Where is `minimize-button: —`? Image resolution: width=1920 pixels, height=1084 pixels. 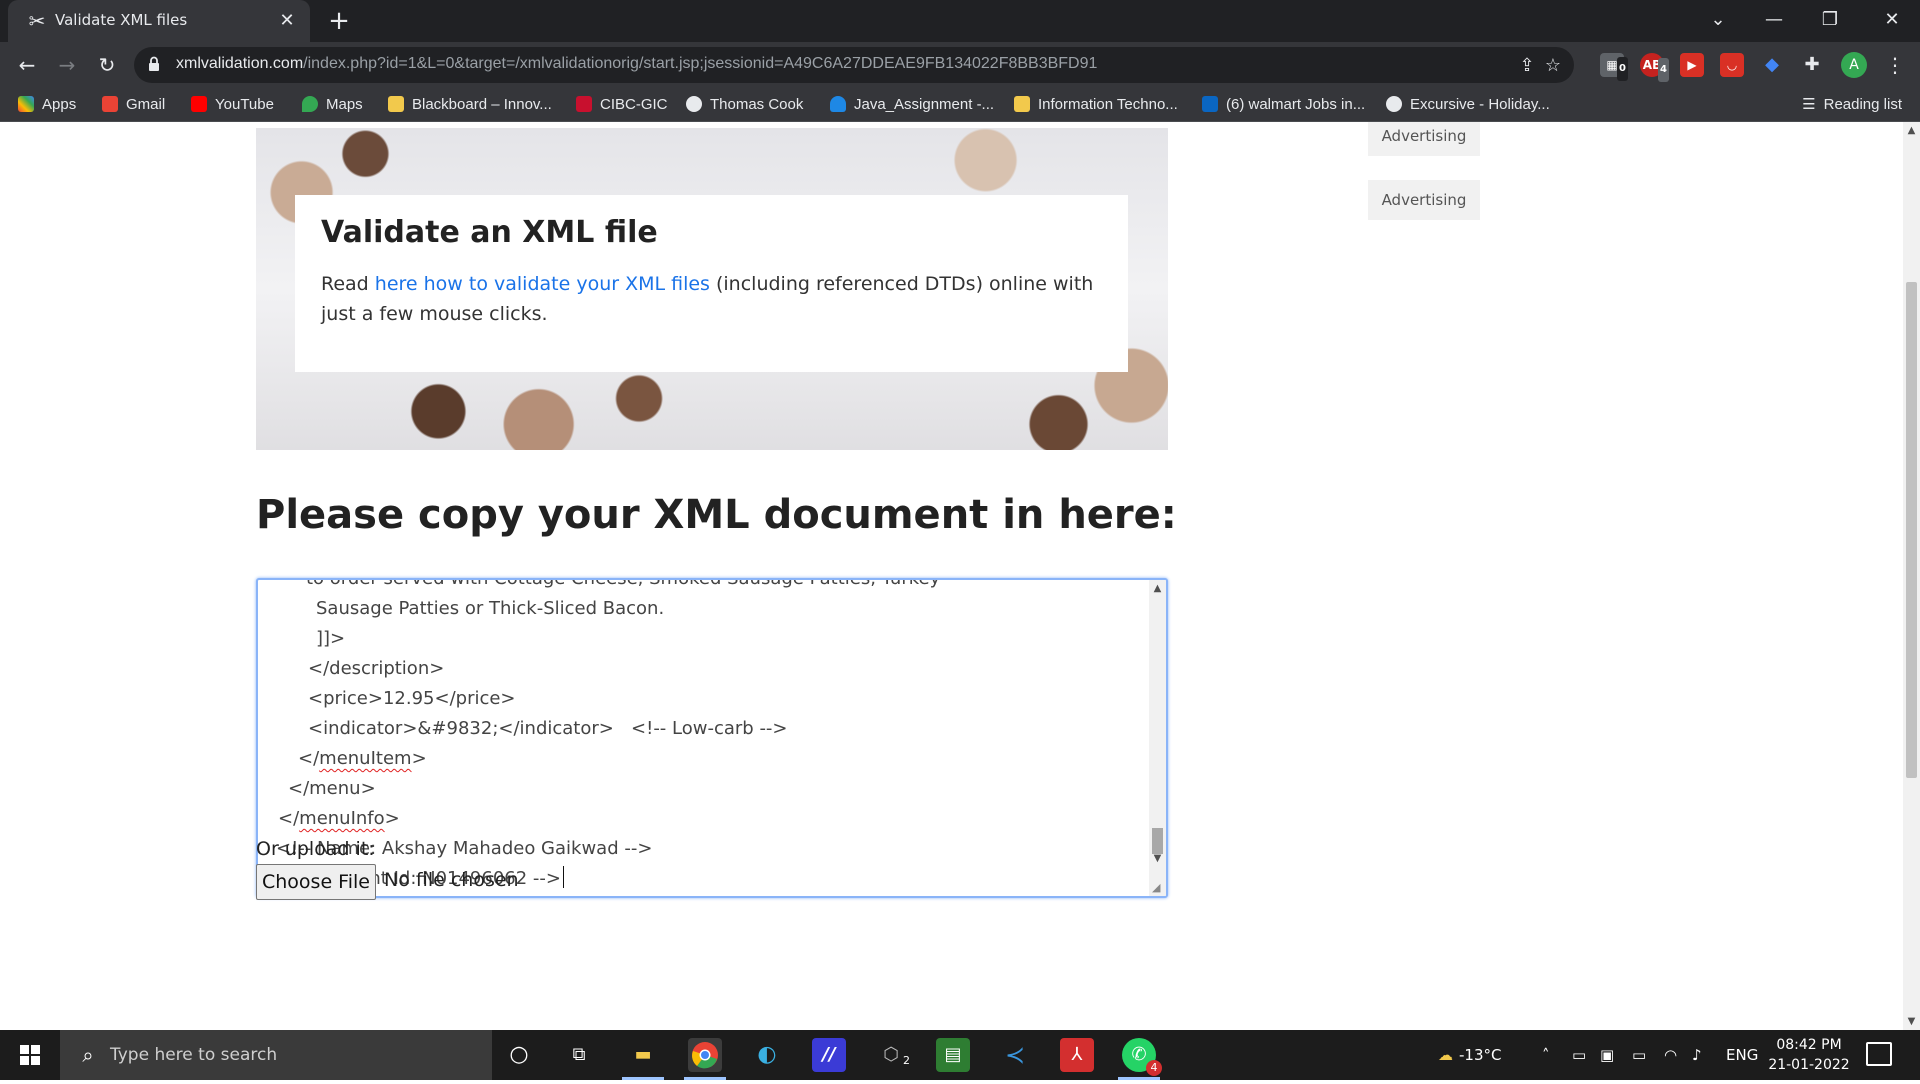
minimize-button: — is located at coordinates (1774, 20).